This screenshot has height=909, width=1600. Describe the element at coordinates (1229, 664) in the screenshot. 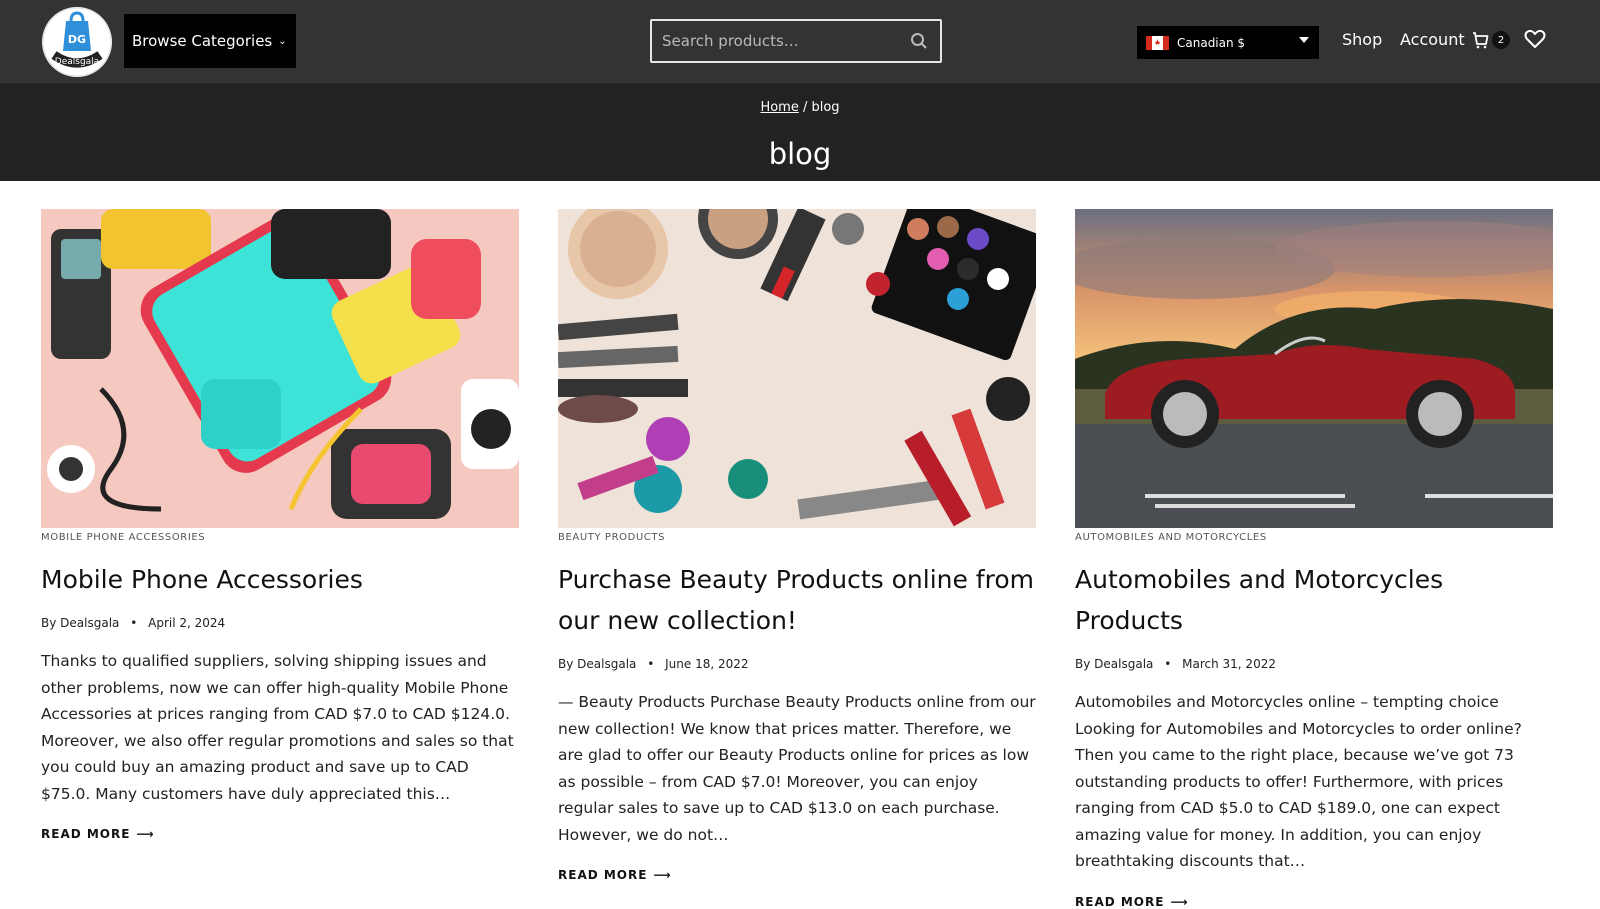

I see `post-date: March 31, 2022` at that location.